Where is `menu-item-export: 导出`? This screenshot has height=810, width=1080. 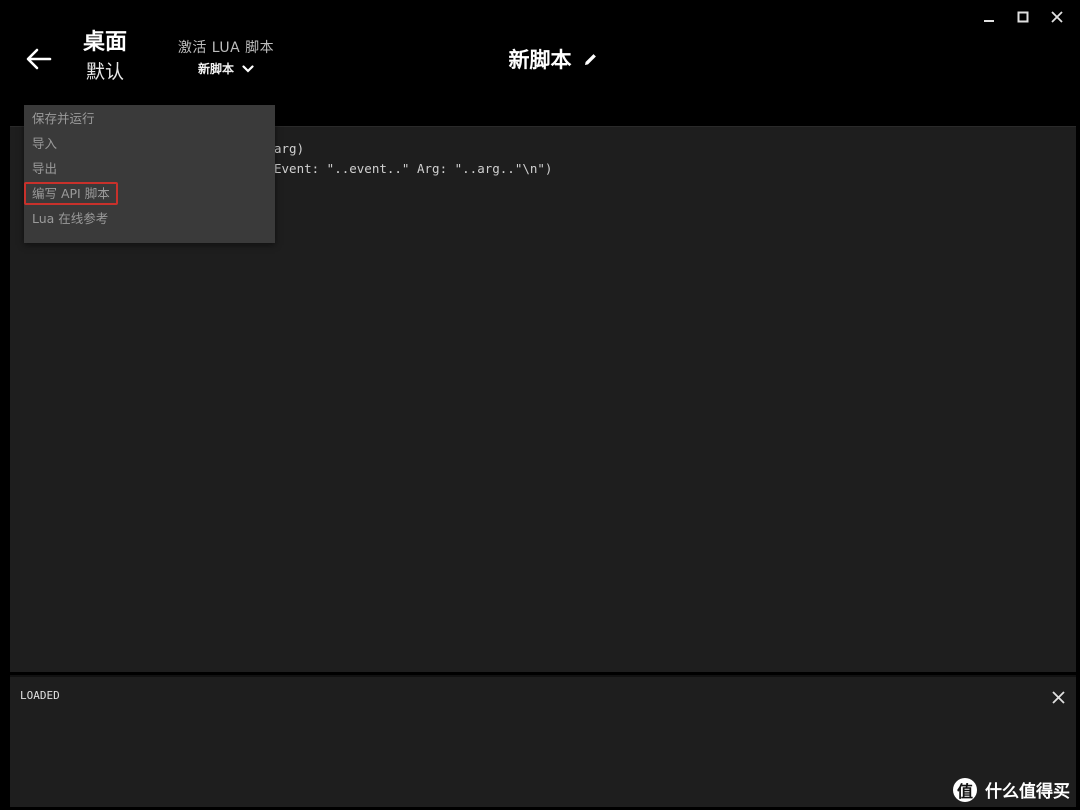
menu-item-export: 导出 is located at coordinates (149, 168).